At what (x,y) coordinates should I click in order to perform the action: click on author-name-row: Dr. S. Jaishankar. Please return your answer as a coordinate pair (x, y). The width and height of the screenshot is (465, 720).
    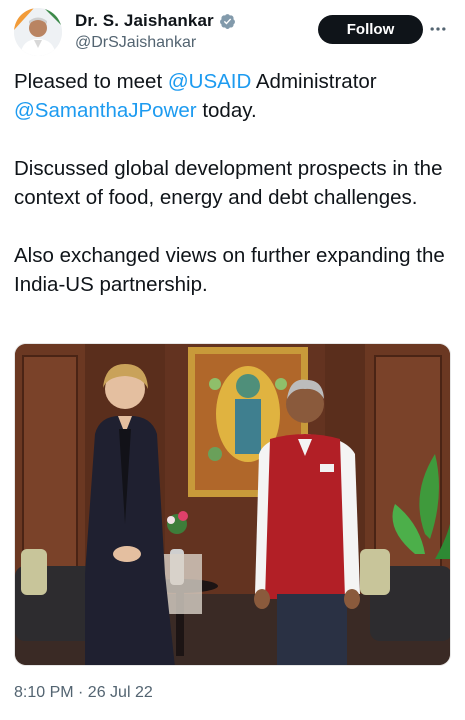
    Looking at the image, I should click on (155, 21).